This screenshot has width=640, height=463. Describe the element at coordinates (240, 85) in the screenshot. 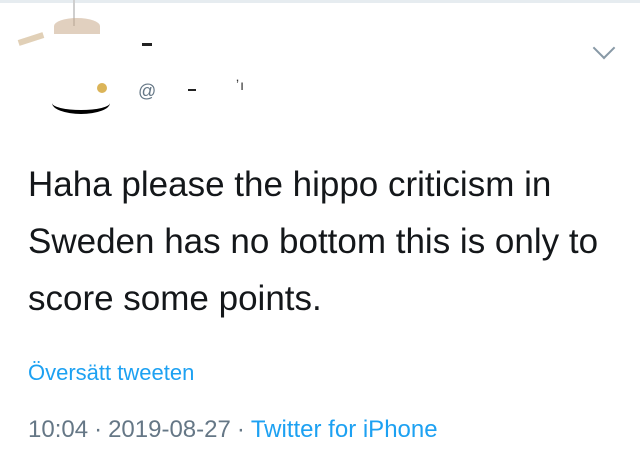

I see `redacted-mark: ʼı` at that location.